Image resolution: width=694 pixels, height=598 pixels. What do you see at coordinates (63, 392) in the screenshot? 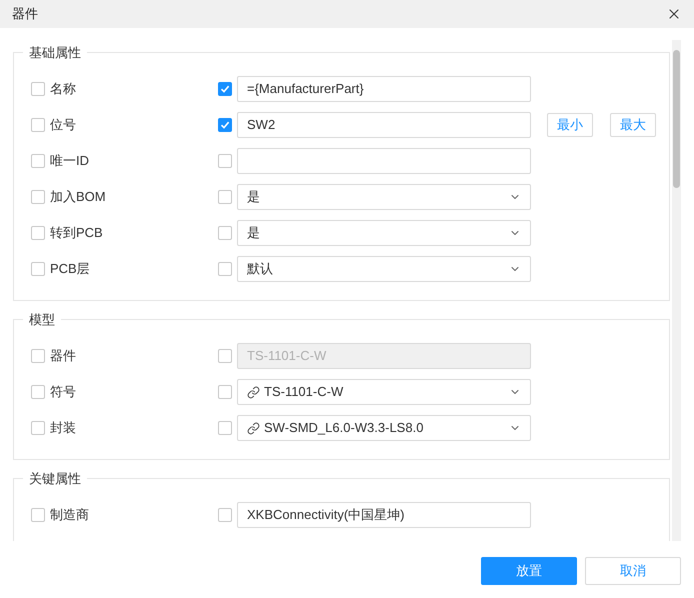
I see `field-label: 符号` at bounding box center [63, 392].